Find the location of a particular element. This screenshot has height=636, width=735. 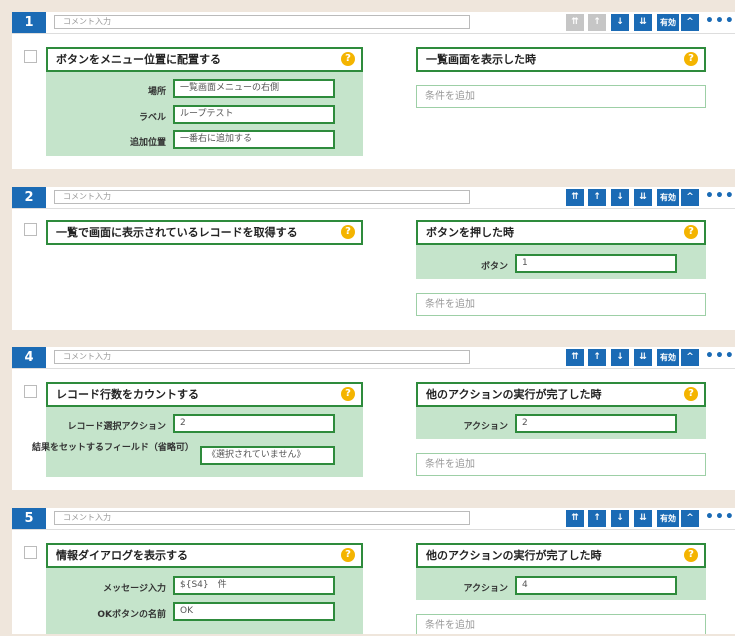

trigger-box: 一覧画面を表示した時 ? is located at coordinates (561, 59).